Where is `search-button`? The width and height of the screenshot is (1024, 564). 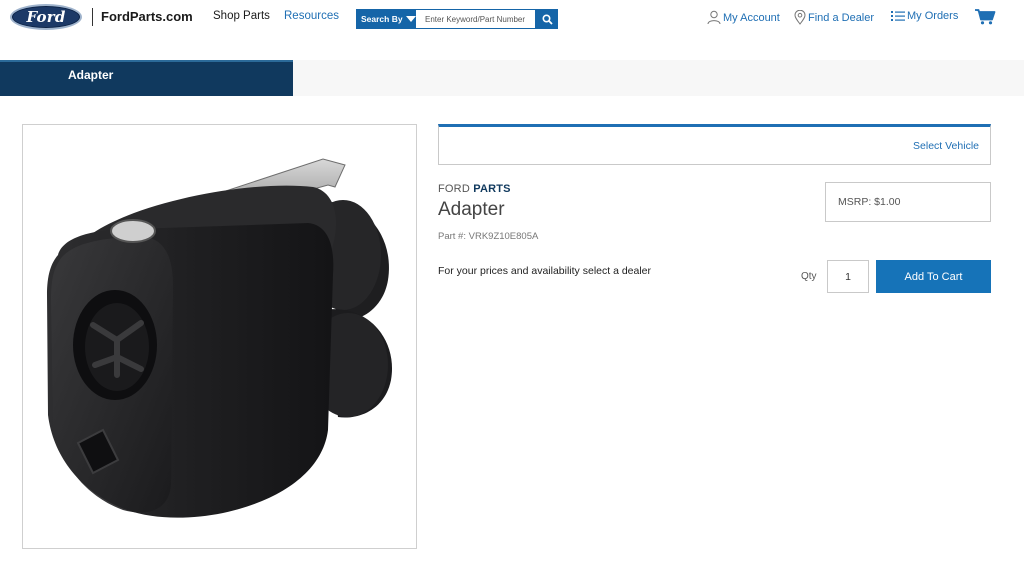 search-button is located at coordinates (547, 19).